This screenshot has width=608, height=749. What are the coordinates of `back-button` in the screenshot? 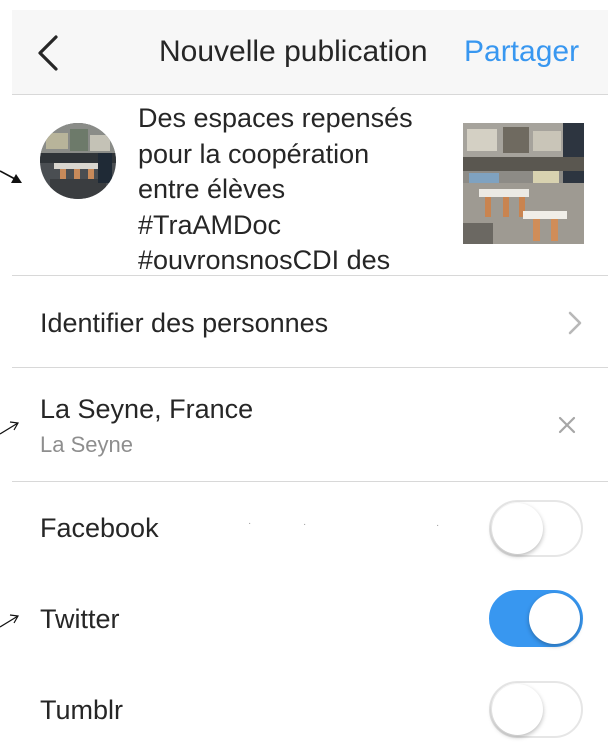 It's located at (49, 53).